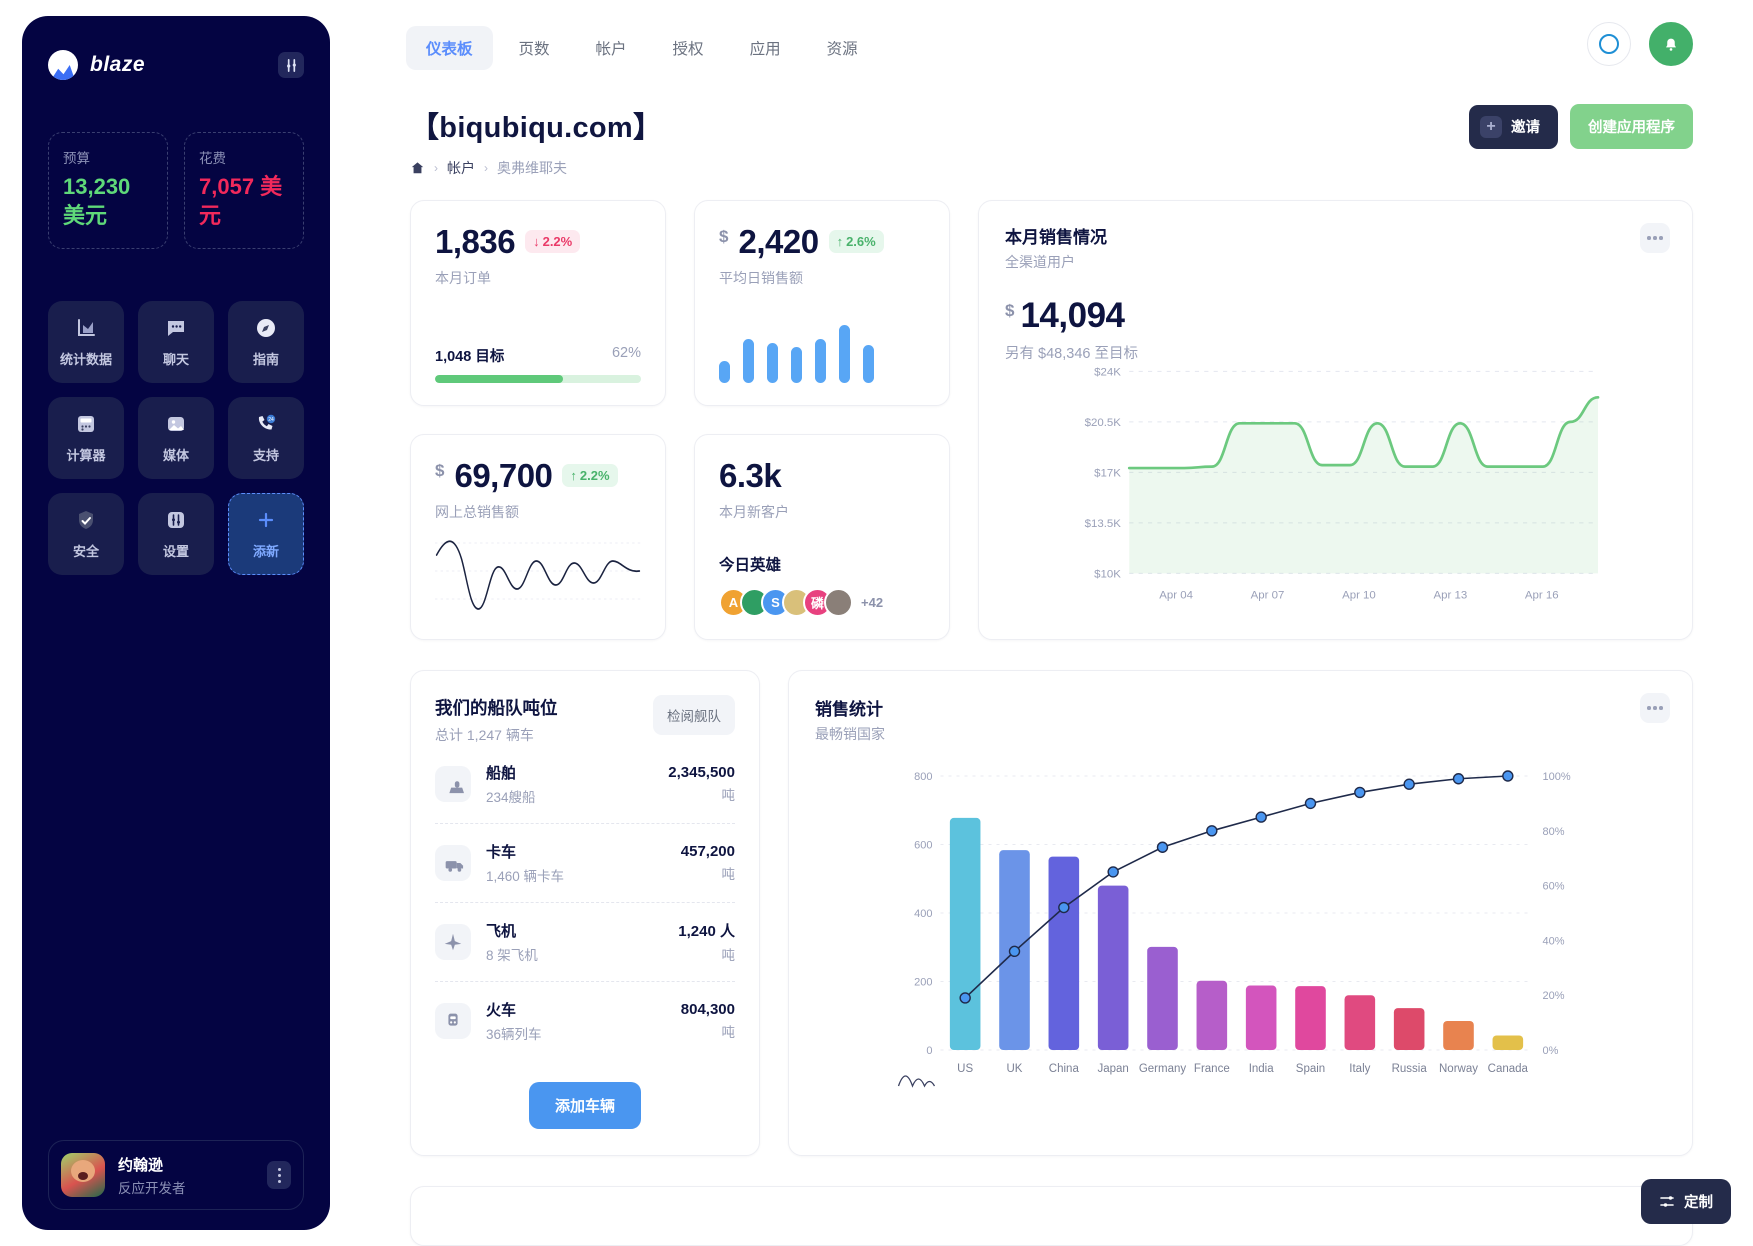 The image size is (1753, 1246). Describe the element at coordinates (118, 64) in the screenshot. I see `brand-name: blaze` at that location.